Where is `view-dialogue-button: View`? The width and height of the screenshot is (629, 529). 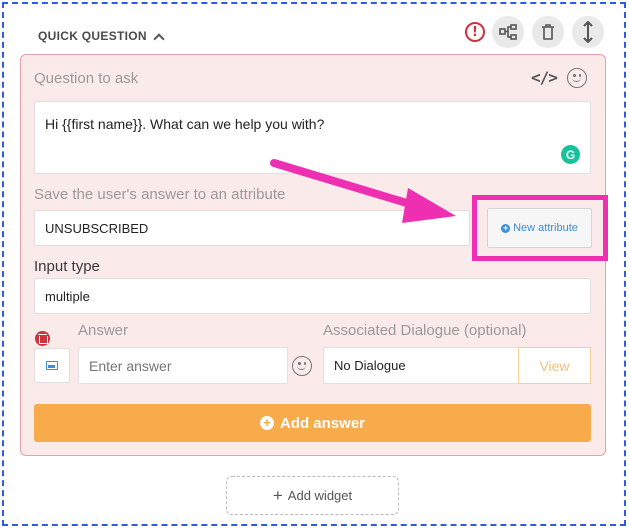
view-dialogue-button: View is located at coordinates (554, 365).